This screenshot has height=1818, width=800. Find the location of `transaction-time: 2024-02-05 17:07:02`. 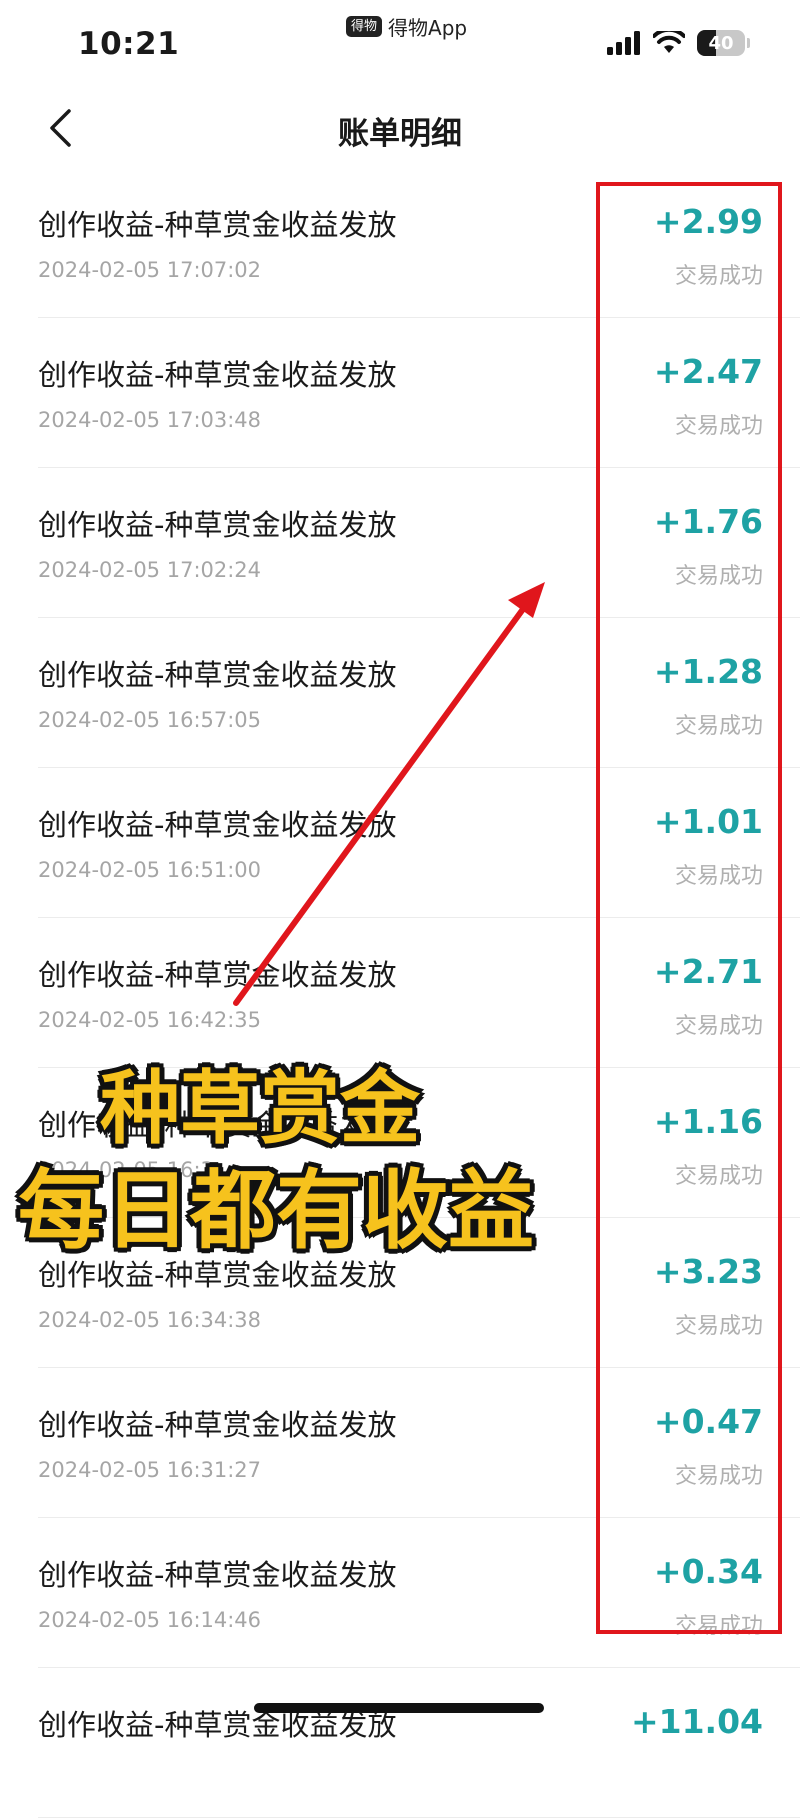

transaction-time: 2024-02-05 17:07:02 is located at coordinates (150, 270).